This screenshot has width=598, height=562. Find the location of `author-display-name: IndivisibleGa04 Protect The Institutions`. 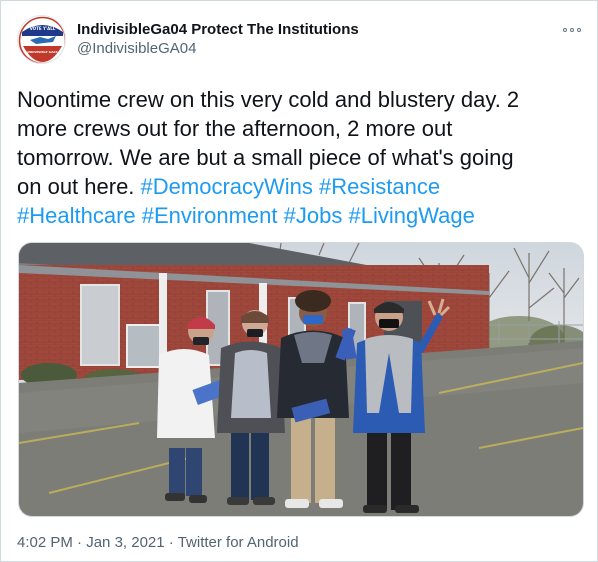

author-display-name: IndivisibleGa04 Protect The Institutions is located at coordinates (218, 30).